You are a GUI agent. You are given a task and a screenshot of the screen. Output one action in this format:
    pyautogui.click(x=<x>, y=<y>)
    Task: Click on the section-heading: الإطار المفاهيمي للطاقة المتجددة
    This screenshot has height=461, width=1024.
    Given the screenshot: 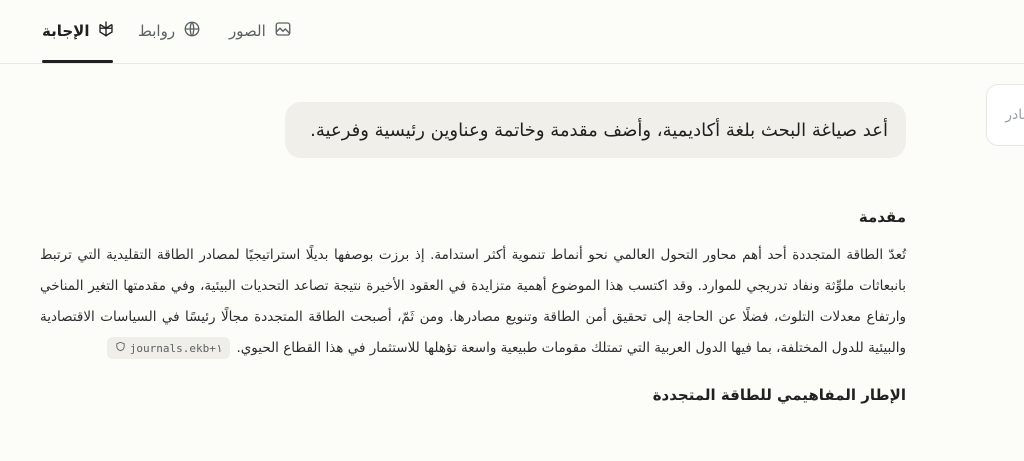 What is the action you would take?
    pyautogui.click(x=779, y=395)
    